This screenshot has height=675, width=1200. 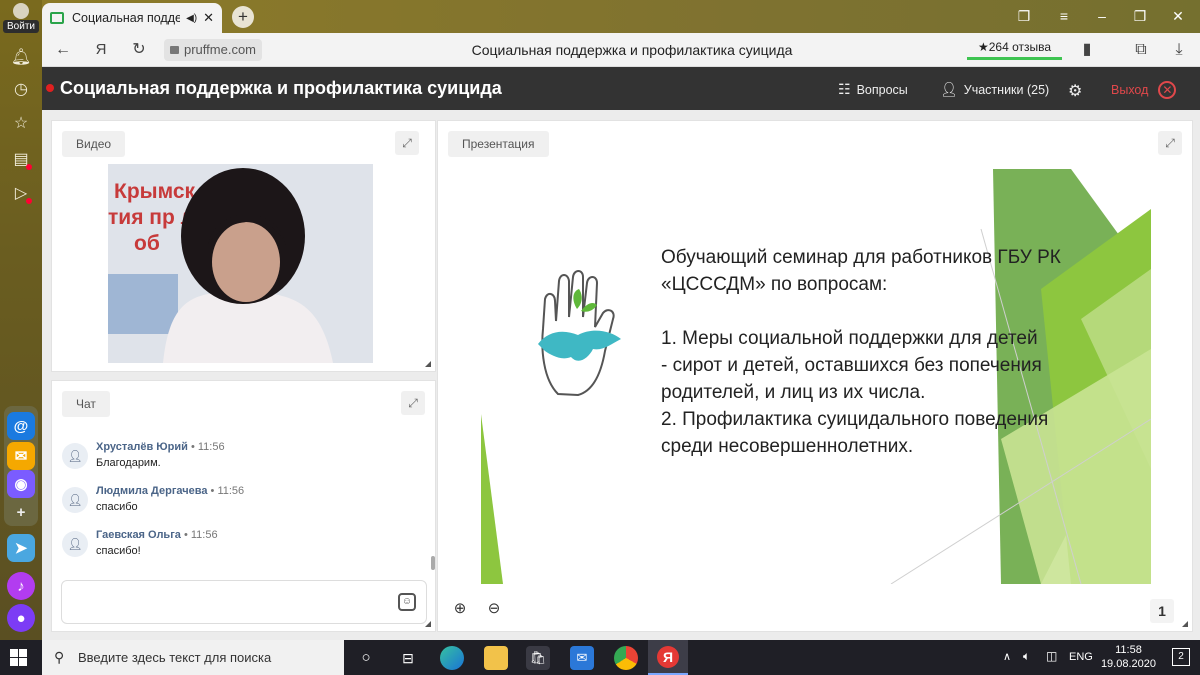 I want to click on notifications-icon: 2, so click(x=1181, y=657).